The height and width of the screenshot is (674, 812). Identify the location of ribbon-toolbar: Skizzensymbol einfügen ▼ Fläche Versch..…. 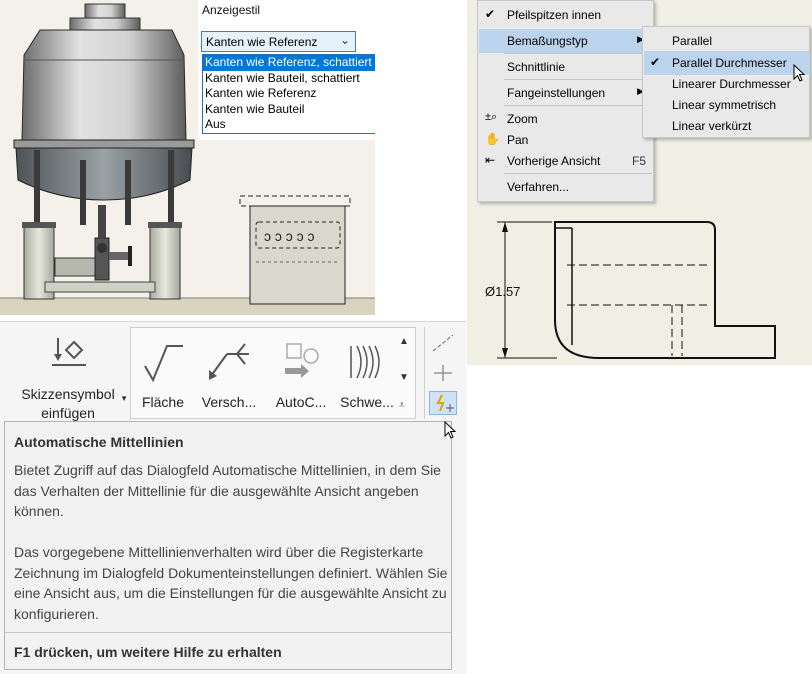
(233, 371).